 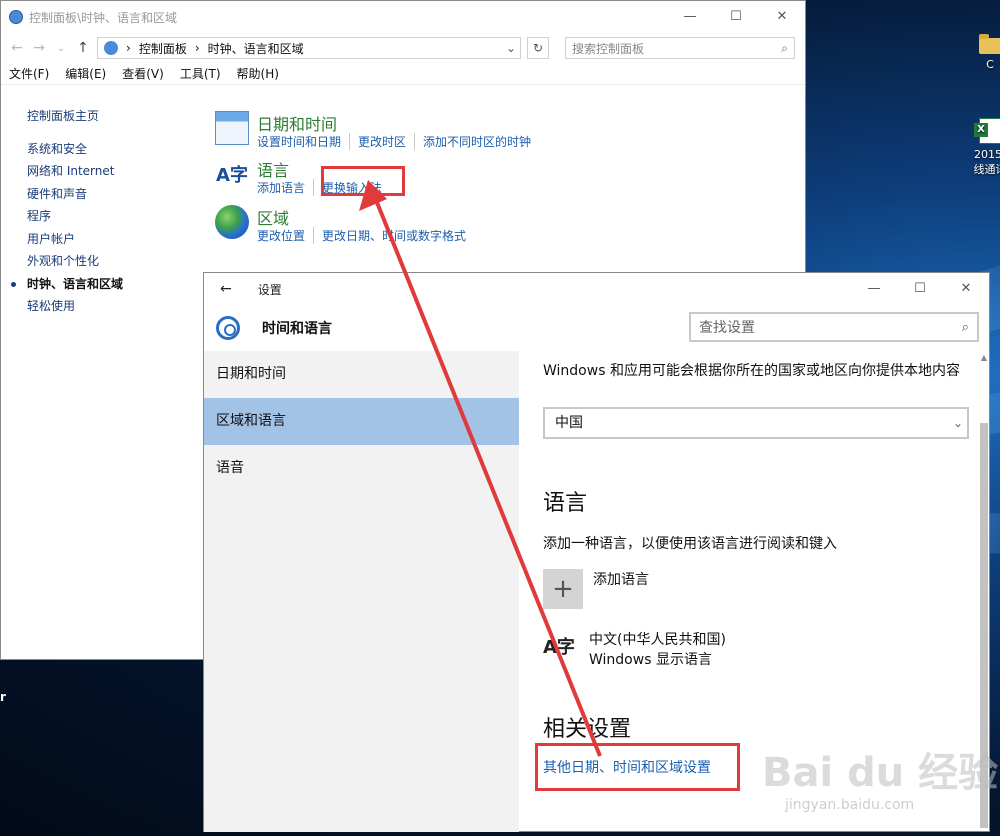 I want to click on sidebar-item-clock-region: 时钟、语言和区域, so click(x=66, y=284).